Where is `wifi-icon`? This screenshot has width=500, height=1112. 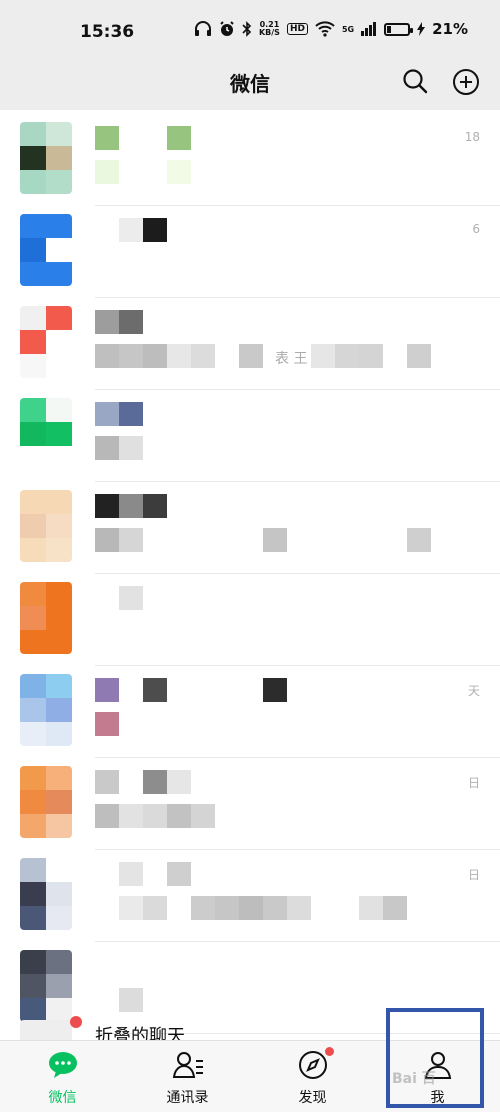 wifi-icon is located at coordinates (325, 29).